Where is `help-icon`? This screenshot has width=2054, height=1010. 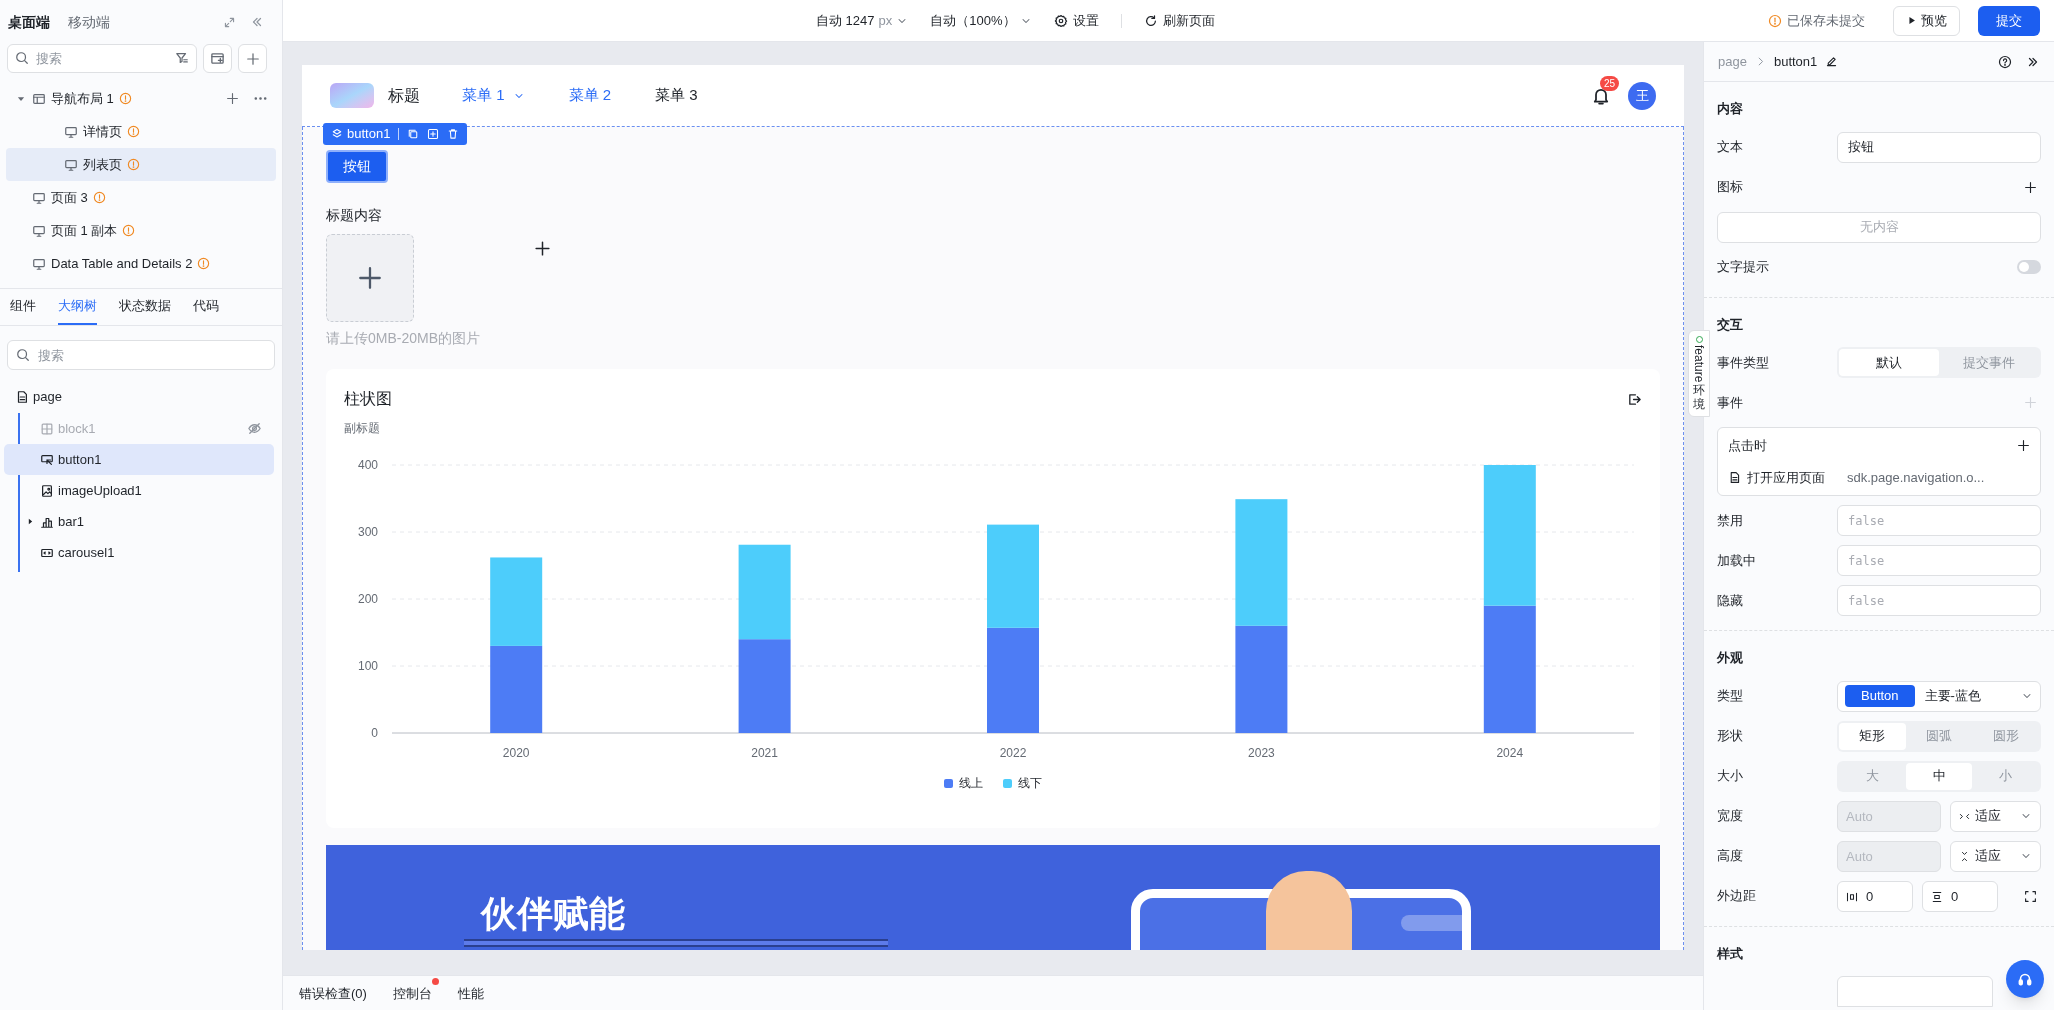
help-icon is located at coordinates (2005, 61).